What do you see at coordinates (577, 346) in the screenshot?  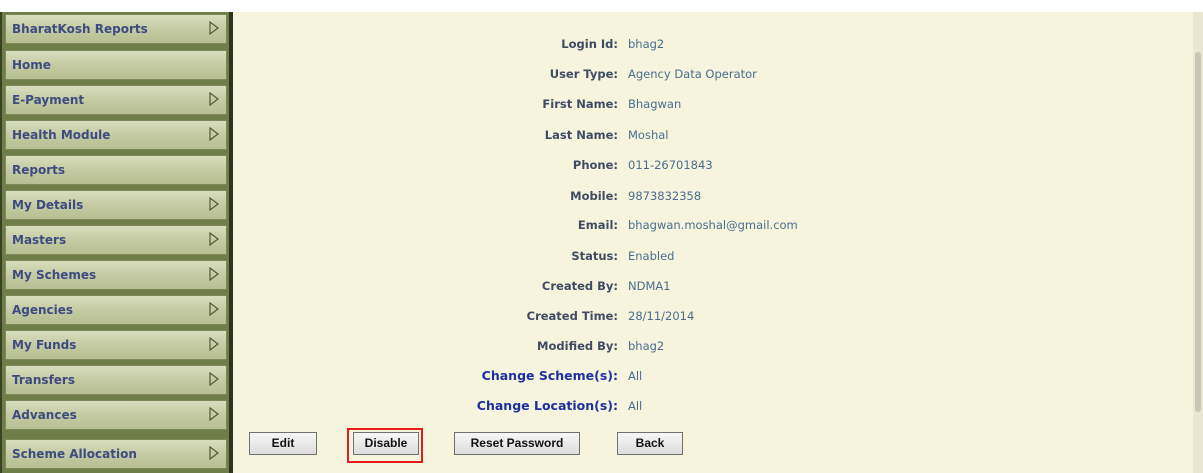 I see `modified-by-label: Modified By:` at bounding box center [577, 346].